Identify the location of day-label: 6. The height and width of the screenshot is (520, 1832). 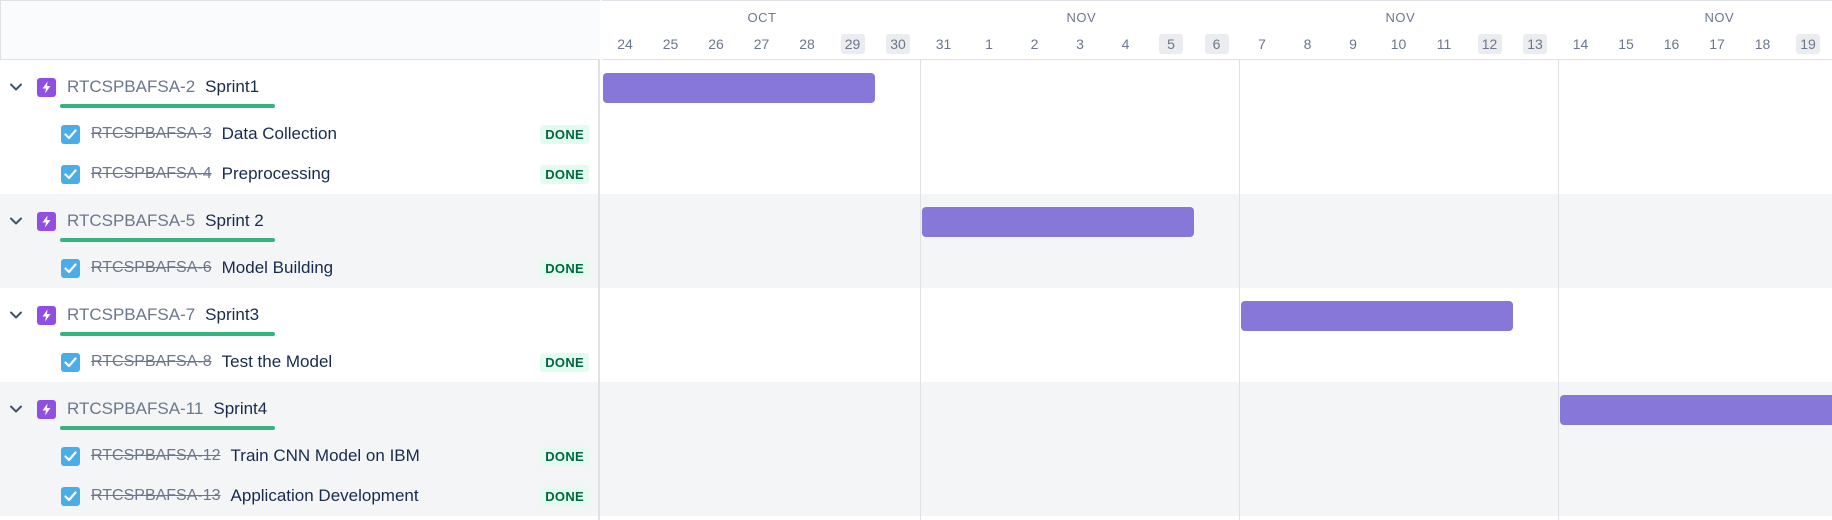
(1216, 44).